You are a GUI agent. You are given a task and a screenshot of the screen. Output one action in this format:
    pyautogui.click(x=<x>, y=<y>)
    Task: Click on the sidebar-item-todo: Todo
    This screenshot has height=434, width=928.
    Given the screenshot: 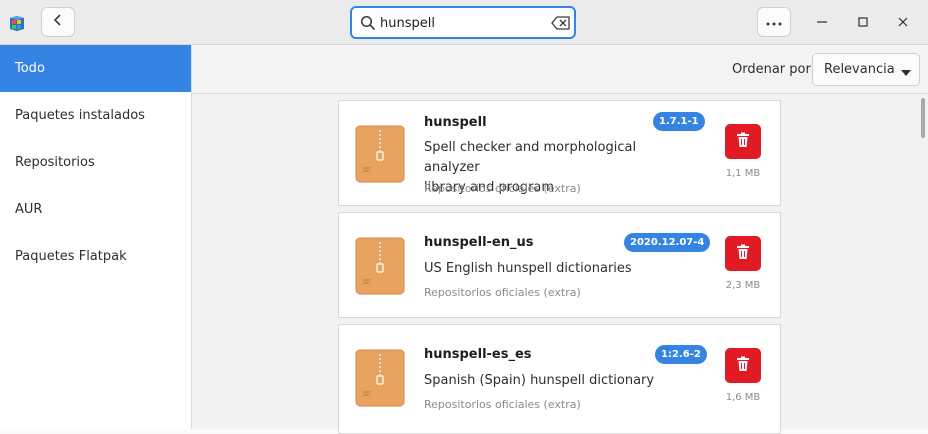 What is the action you would take?
    pyautogui.click(x=95, y=68)
    